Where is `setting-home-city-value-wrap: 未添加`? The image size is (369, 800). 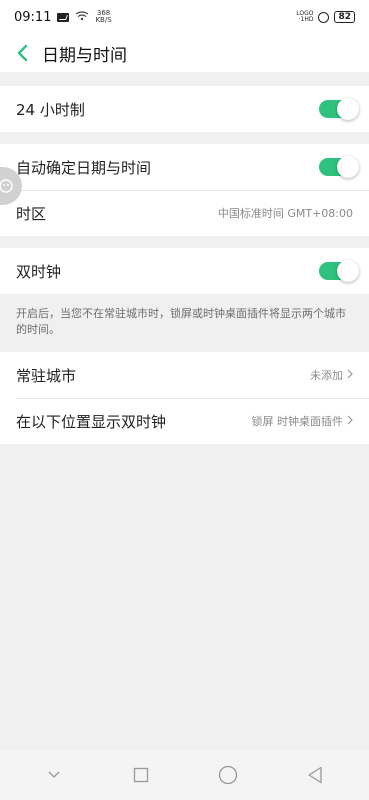 setting-home-city-value-wrap: 未添加 is located at coordinates (331, 375).